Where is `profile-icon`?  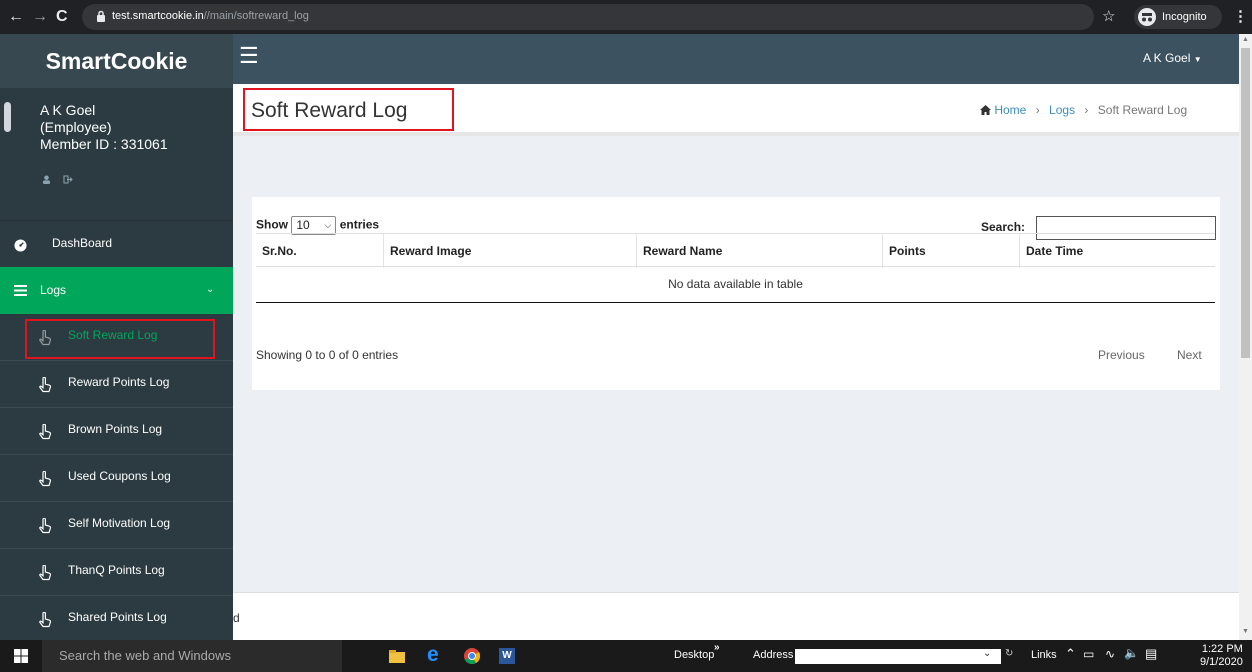 profile-icon is located at coordinates (46, 179).